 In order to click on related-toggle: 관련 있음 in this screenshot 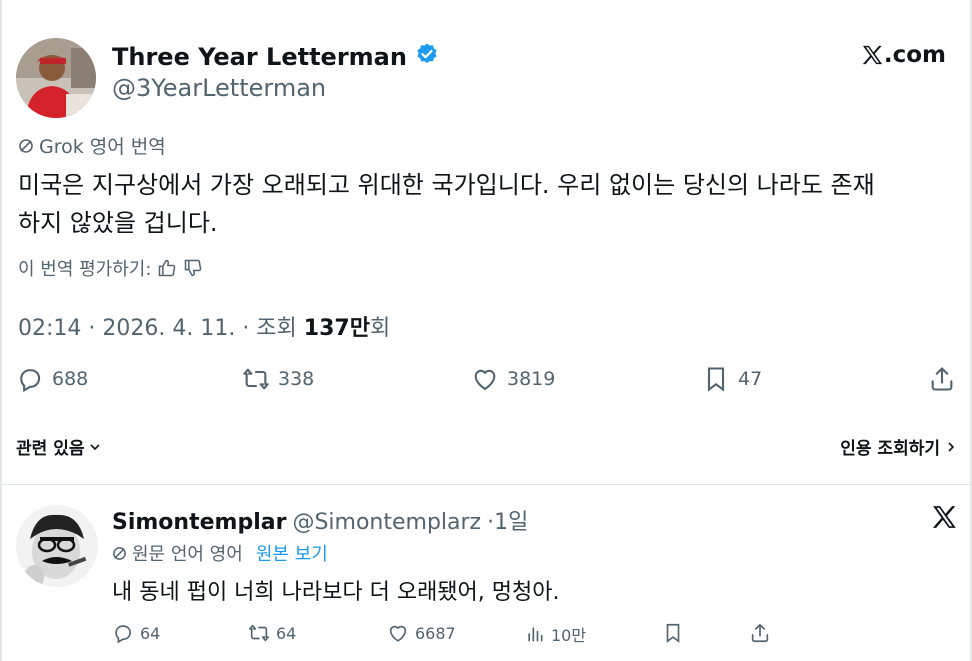, I will do `click(59, 446)`.